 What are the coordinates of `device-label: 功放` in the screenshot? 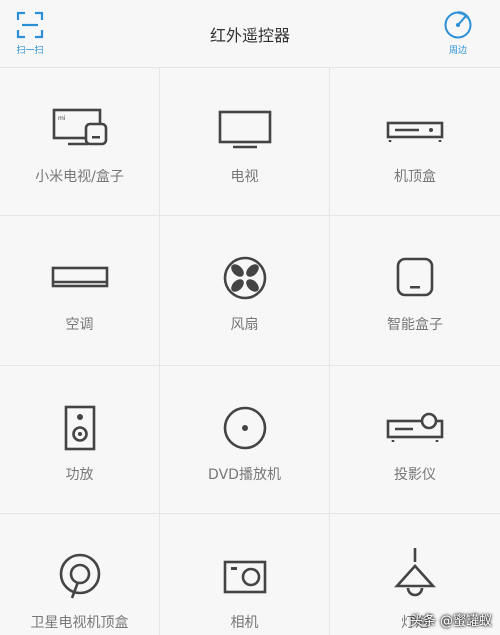 It's located at (79, 475).